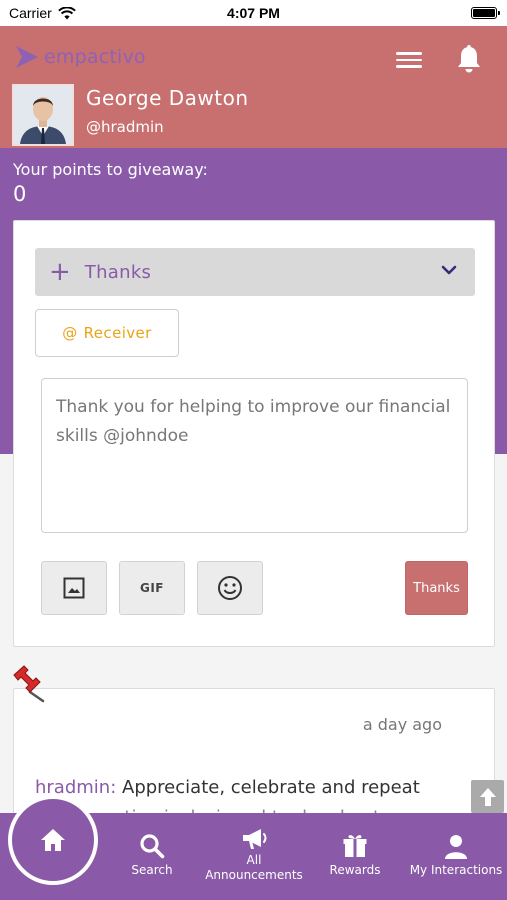 The width and height of the screenshot is (507, 900). I want to click on status-bar: Carrier 4:07 PM, so click(253, 13).